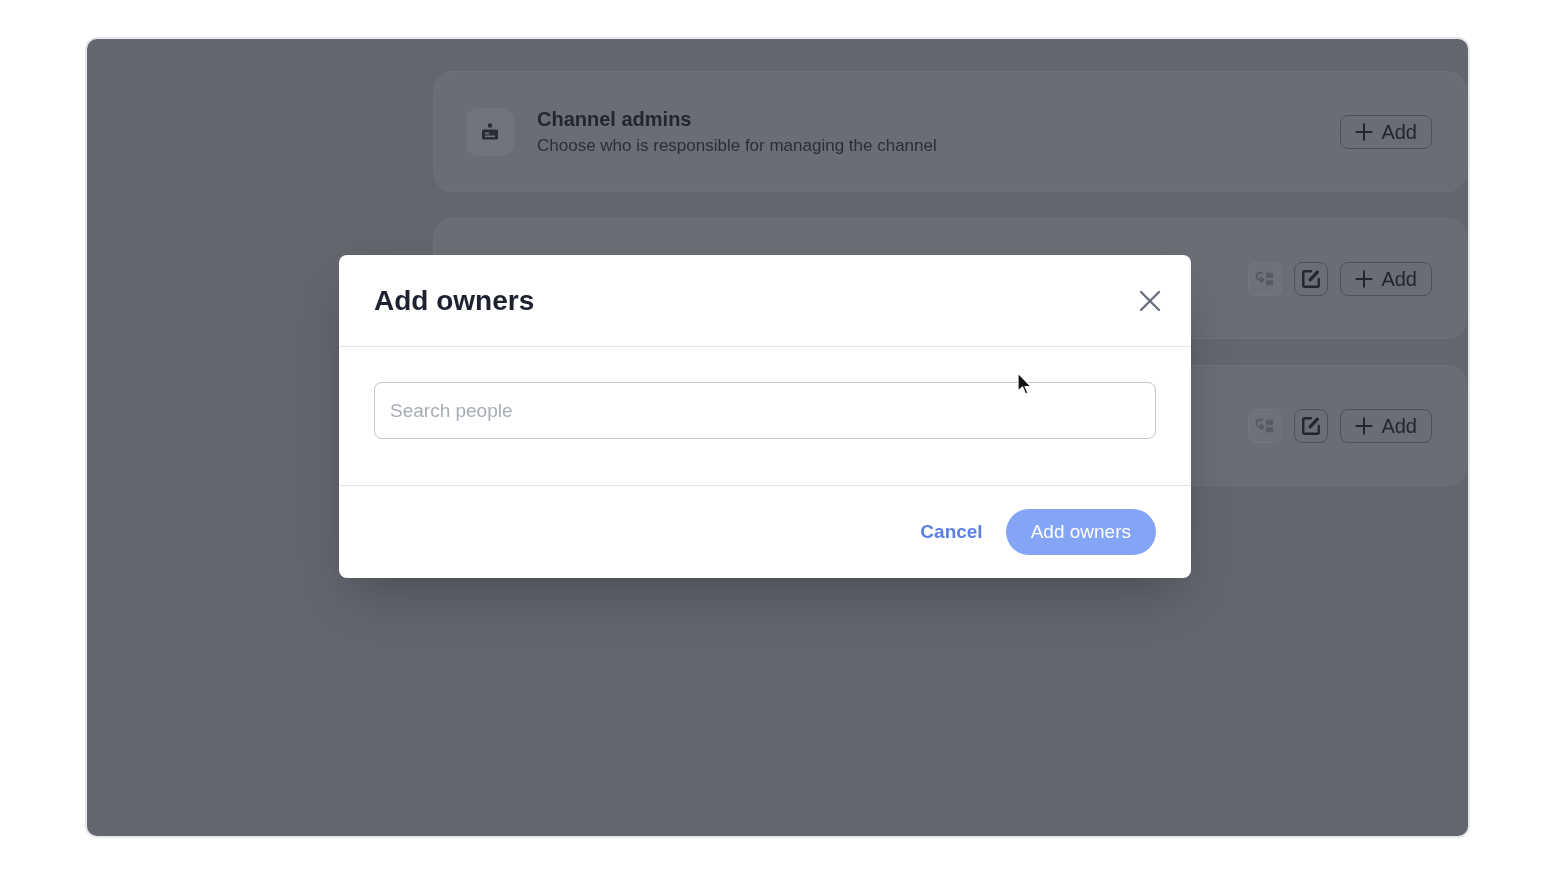 The height and width of the screenshot is (875, 1555). What do you see at coordinates (737, 146) in the screenshot?
I see `card-description: Choose who is responsible for managing the channel` at bounding box center [737, 146].